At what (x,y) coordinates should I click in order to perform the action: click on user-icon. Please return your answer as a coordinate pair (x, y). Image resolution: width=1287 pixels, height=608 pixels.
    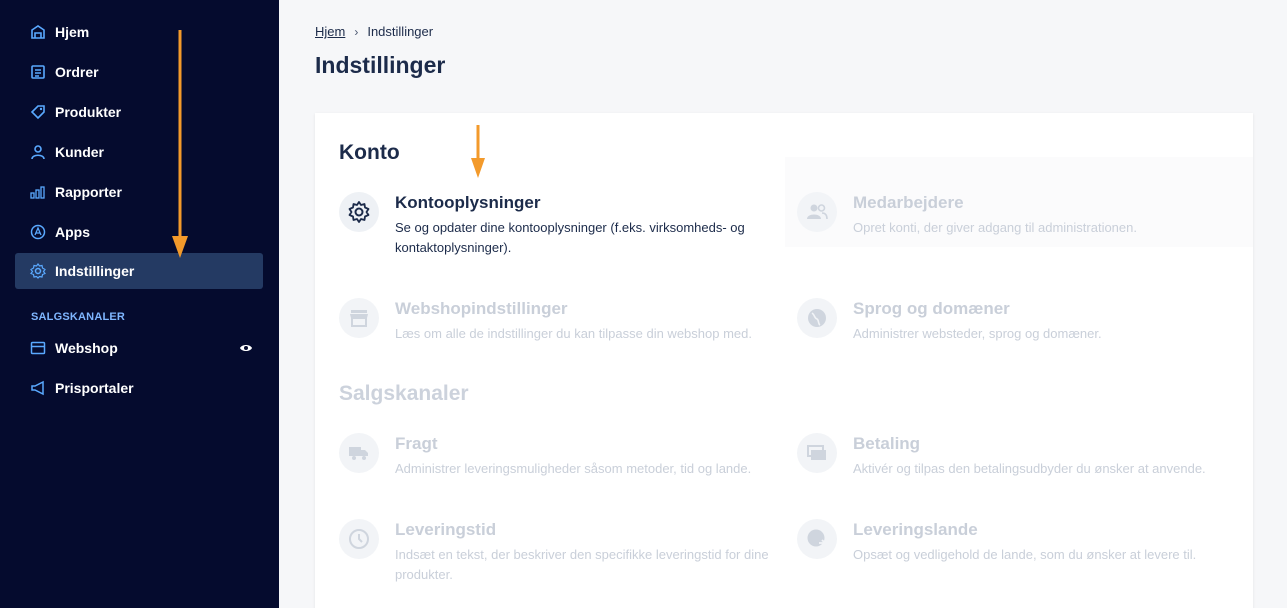
    Looking at the image, I should click on (38, 152).